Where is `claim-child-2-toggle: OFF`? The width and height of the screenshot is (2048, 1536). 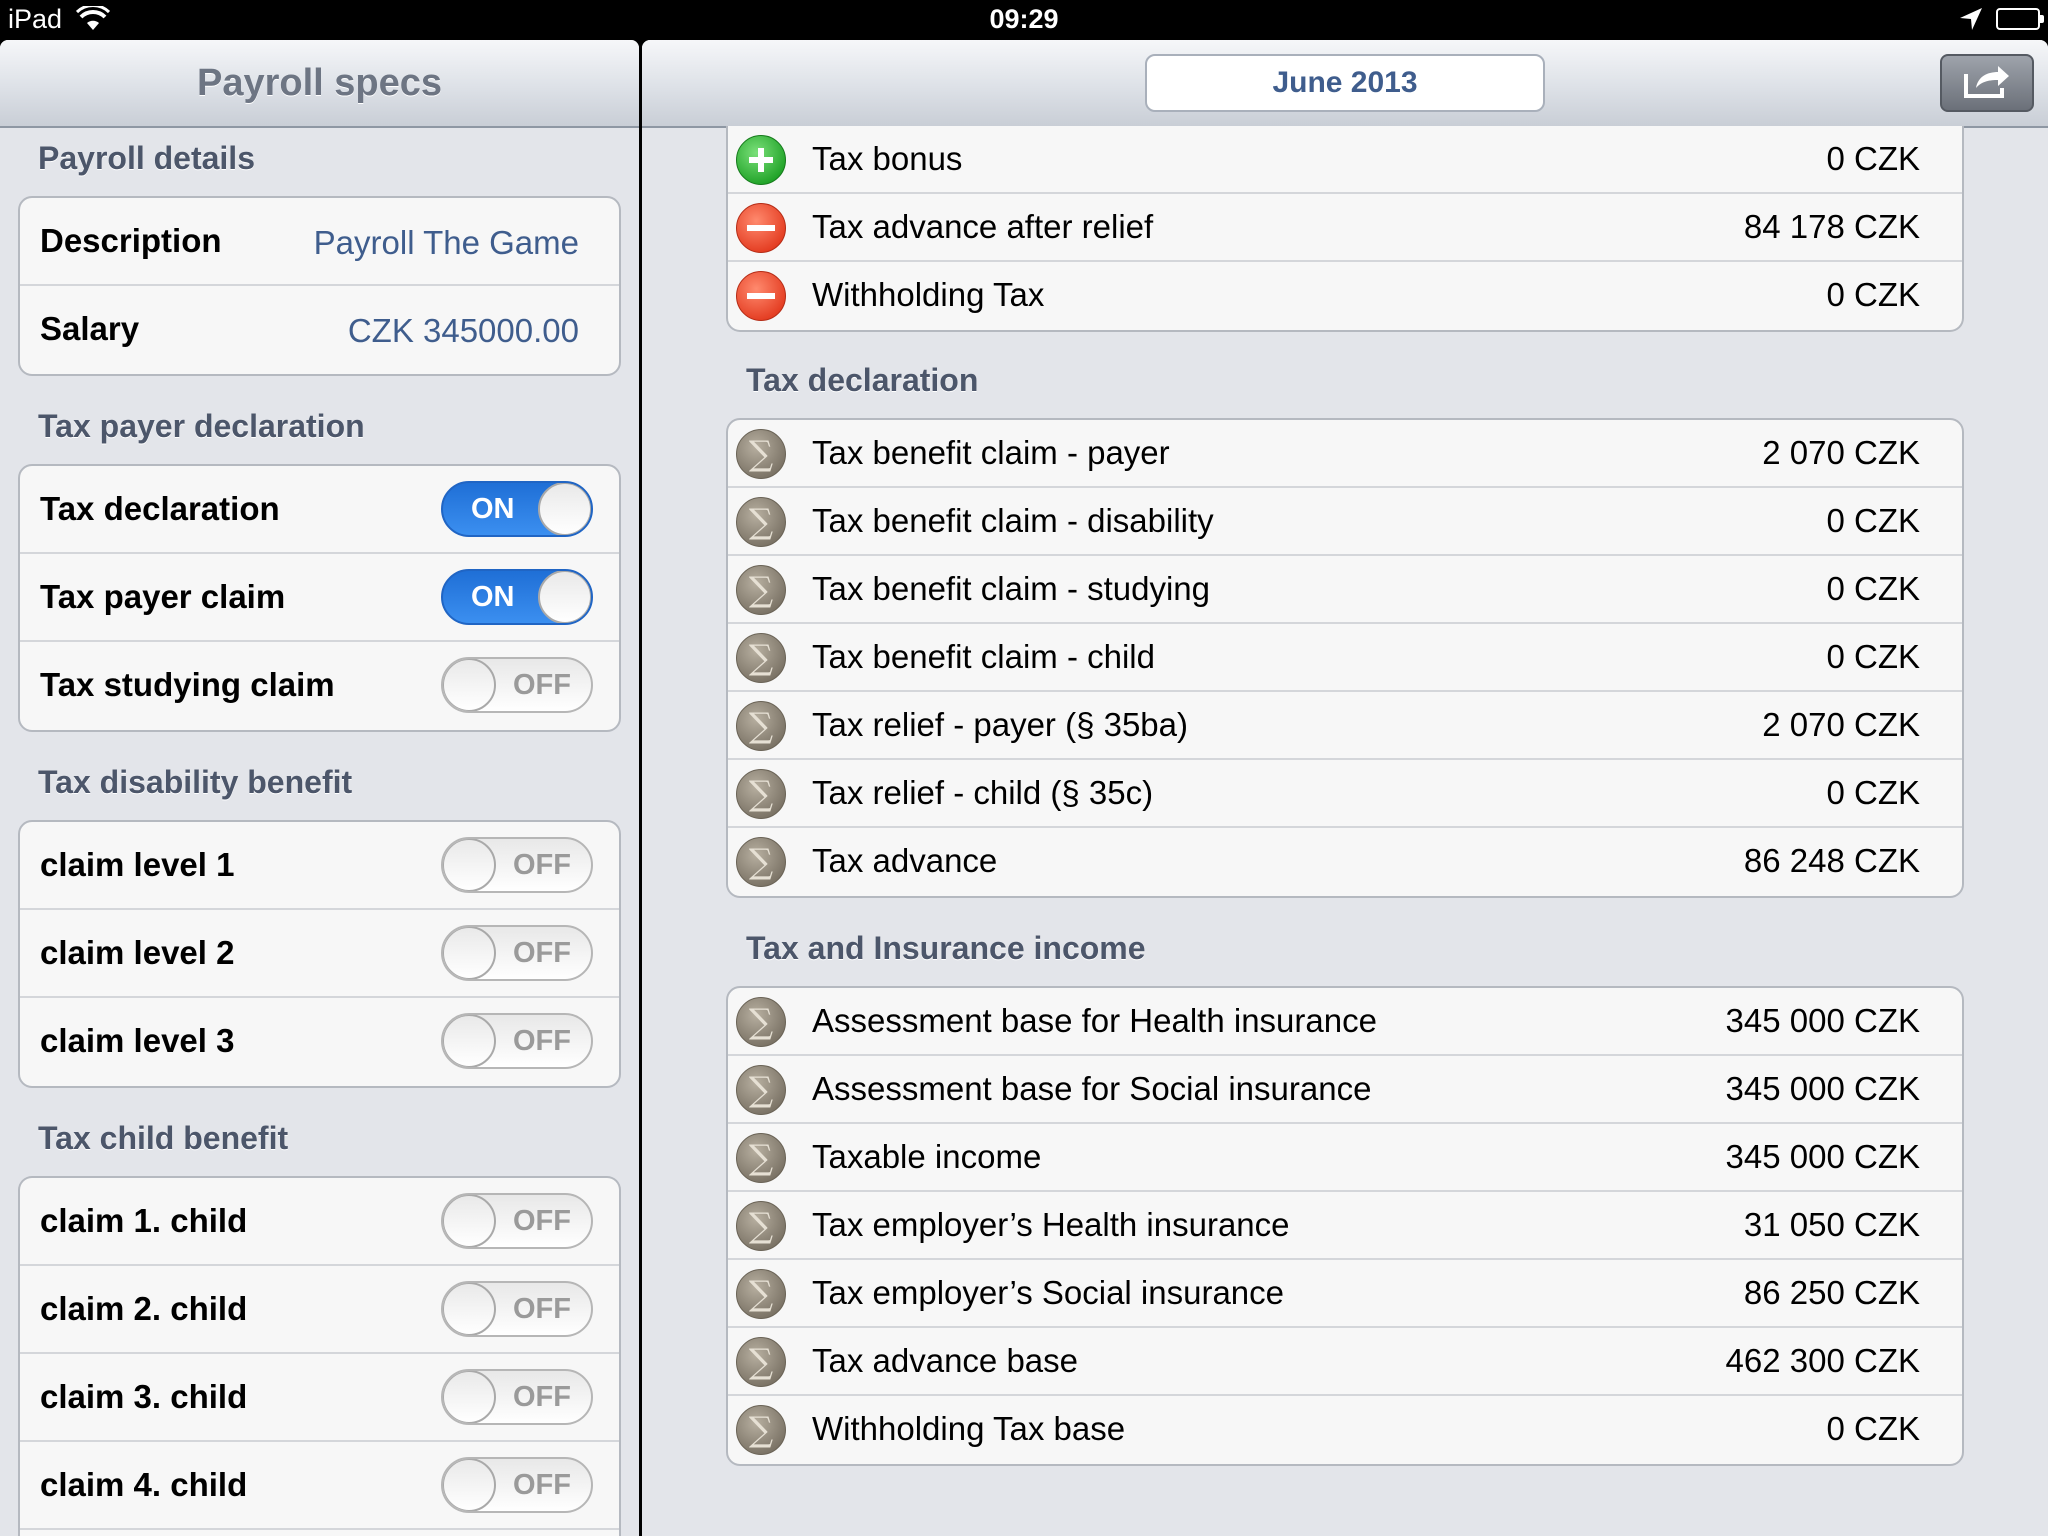 claim-child-2-toggle: OFF is located at coordinates (517, 1309).